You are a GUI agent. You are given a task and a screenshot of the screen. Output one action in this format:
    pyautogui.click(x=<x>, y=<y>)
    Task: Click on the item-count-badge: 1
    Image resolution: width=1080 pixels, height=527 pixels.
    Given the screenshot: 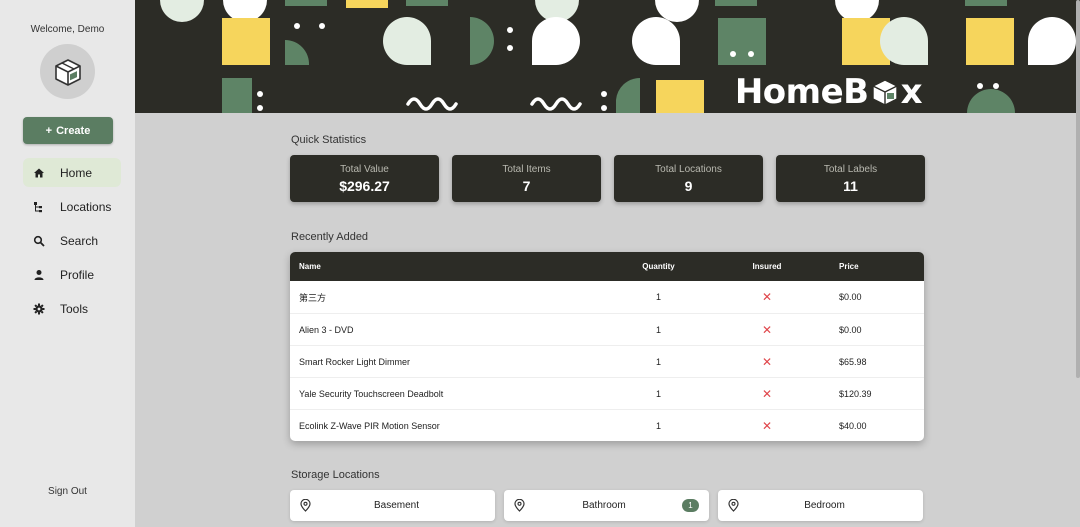 What is the action you would take?
    pyautogui.click(x=690, y=505)
    